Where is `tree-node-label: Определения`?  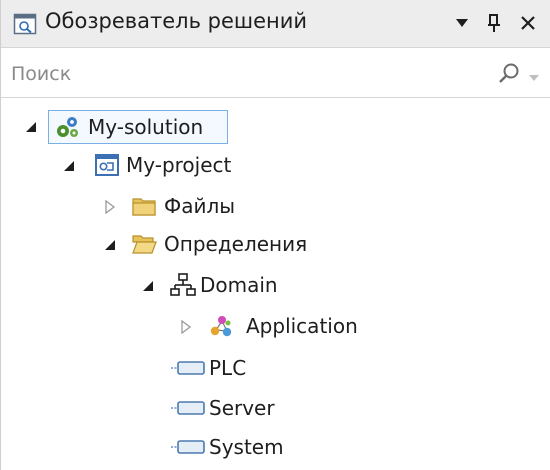 tree-node-label: Определения is located at coordinates (236, 244).